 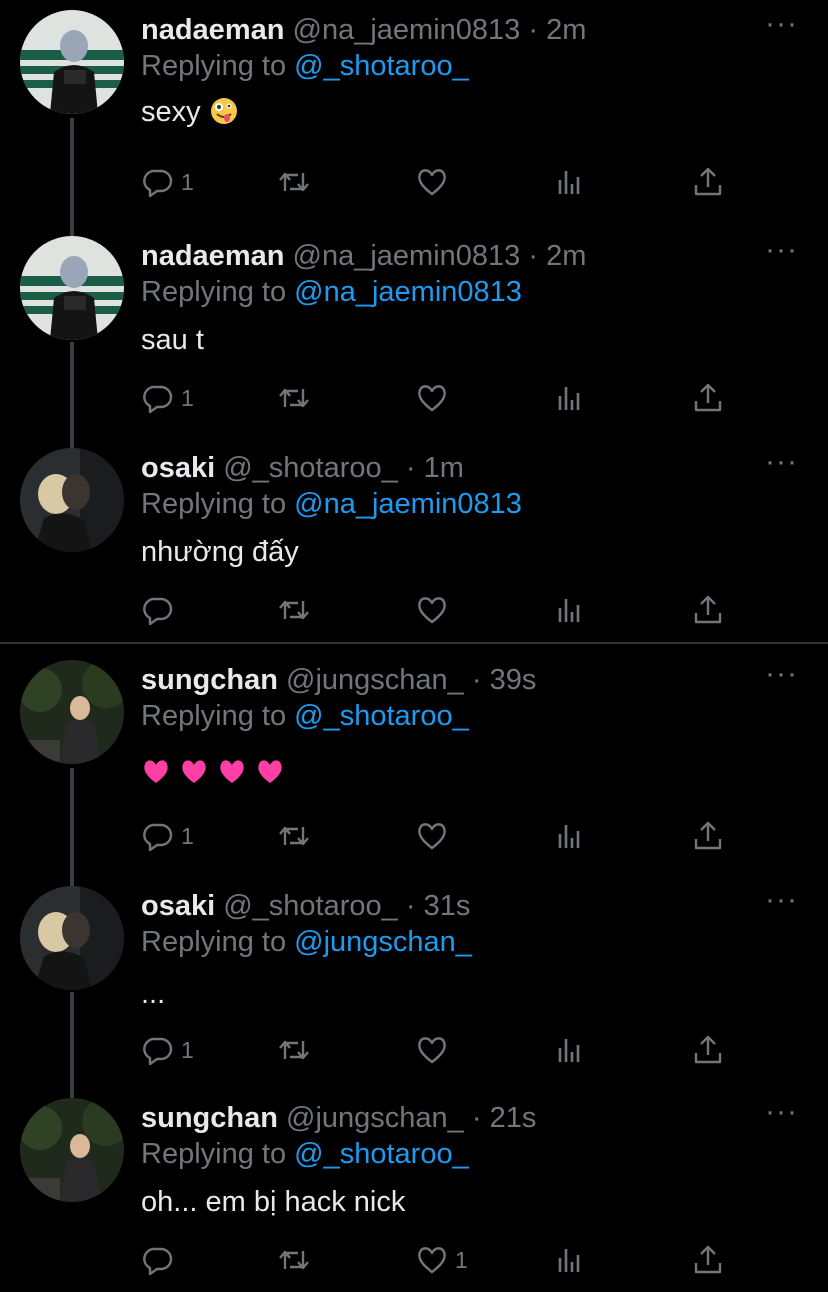 I want to click on replying-label: Replying to, so click(x=214, y=1154).